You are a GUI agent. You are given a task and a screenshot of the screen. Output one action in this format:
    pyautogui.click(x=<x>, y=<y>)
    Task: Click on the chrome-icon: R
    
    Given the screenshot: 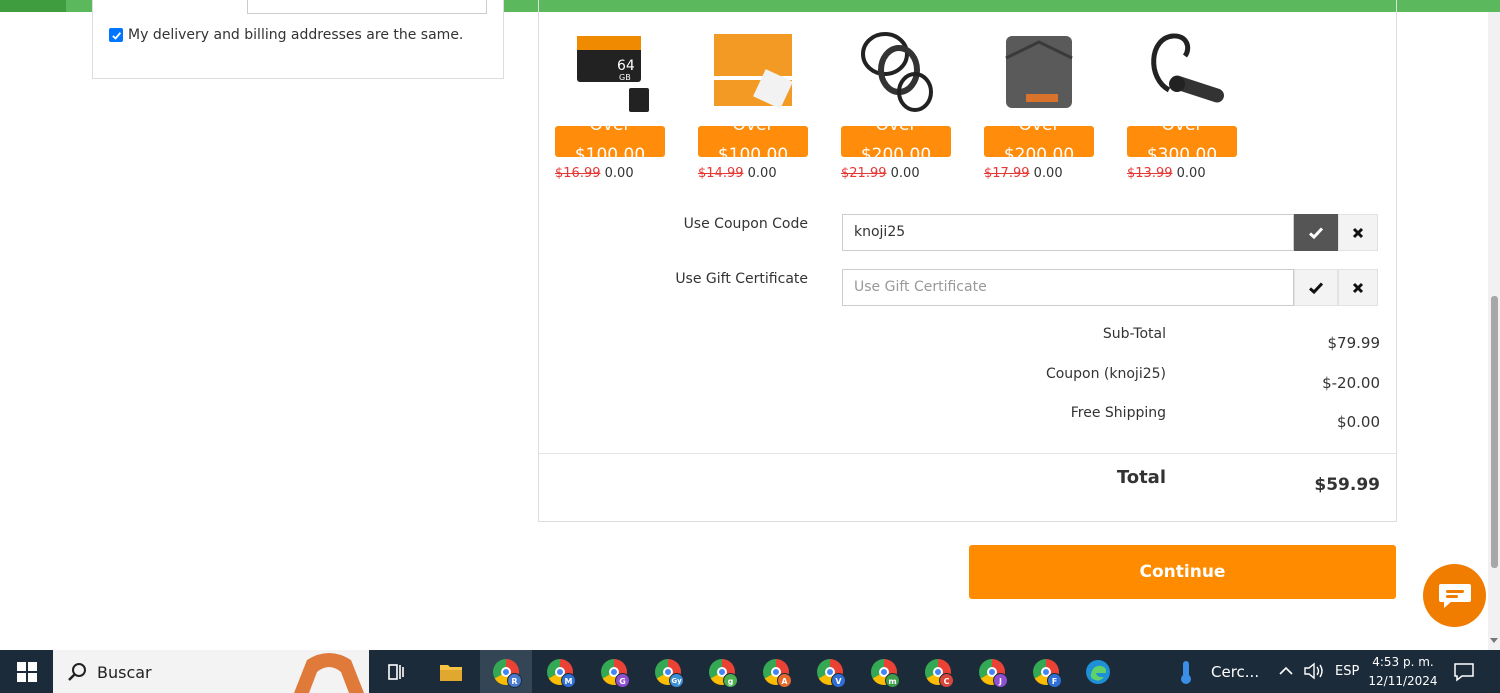 What is the action you would take?
    pyautogui.click(x=507, y=673)
    